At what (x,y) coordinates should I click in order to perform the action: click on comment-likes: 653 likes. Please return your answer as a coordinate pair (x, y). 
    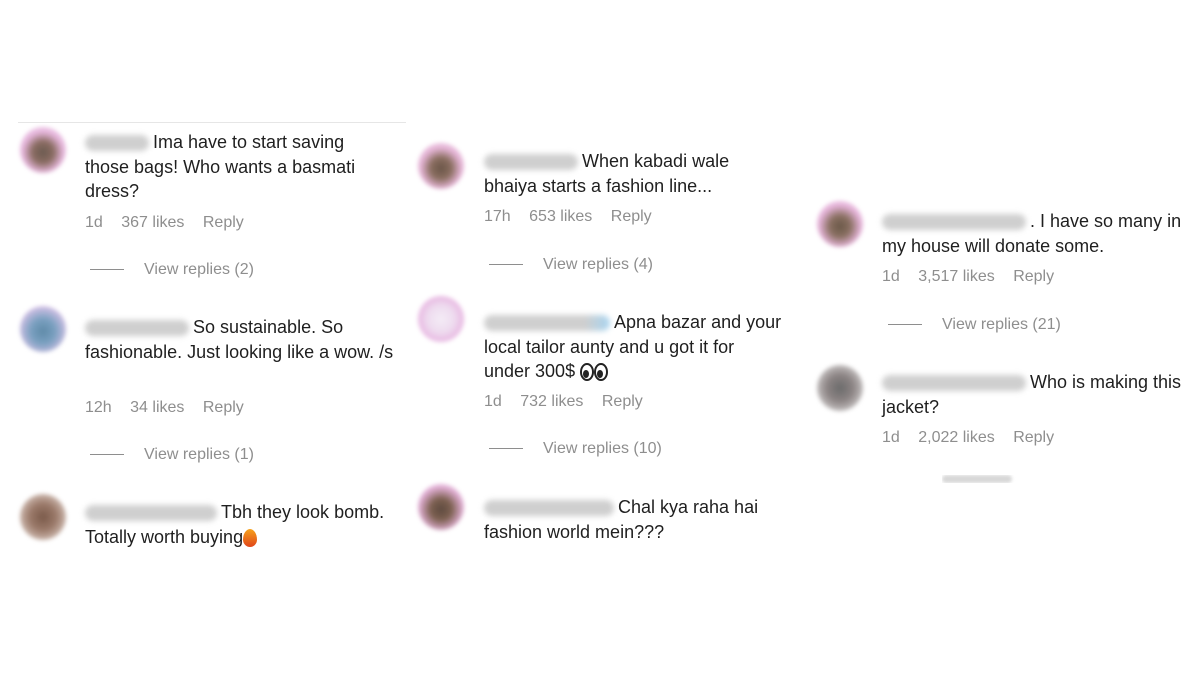
    Looking at the image, I should click on (560, 216).